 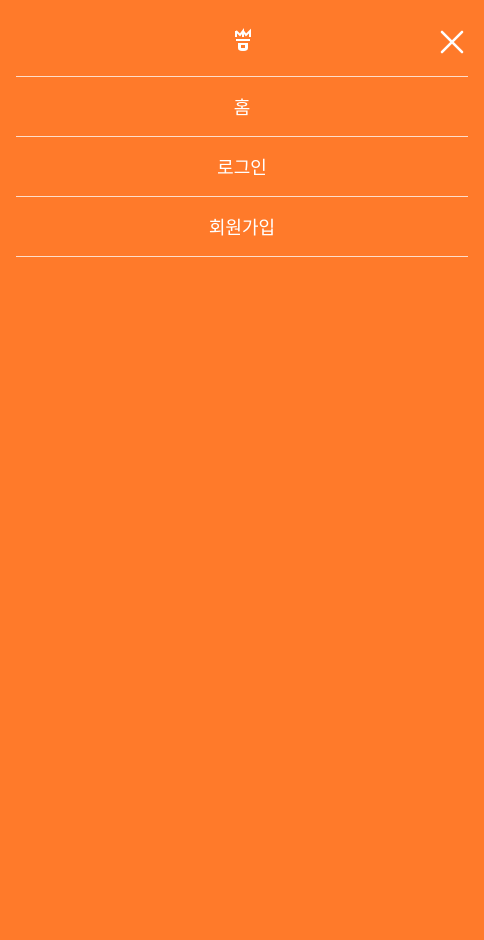 I want to click on menu-item-label: 로그인, so click(x=242, y=168).